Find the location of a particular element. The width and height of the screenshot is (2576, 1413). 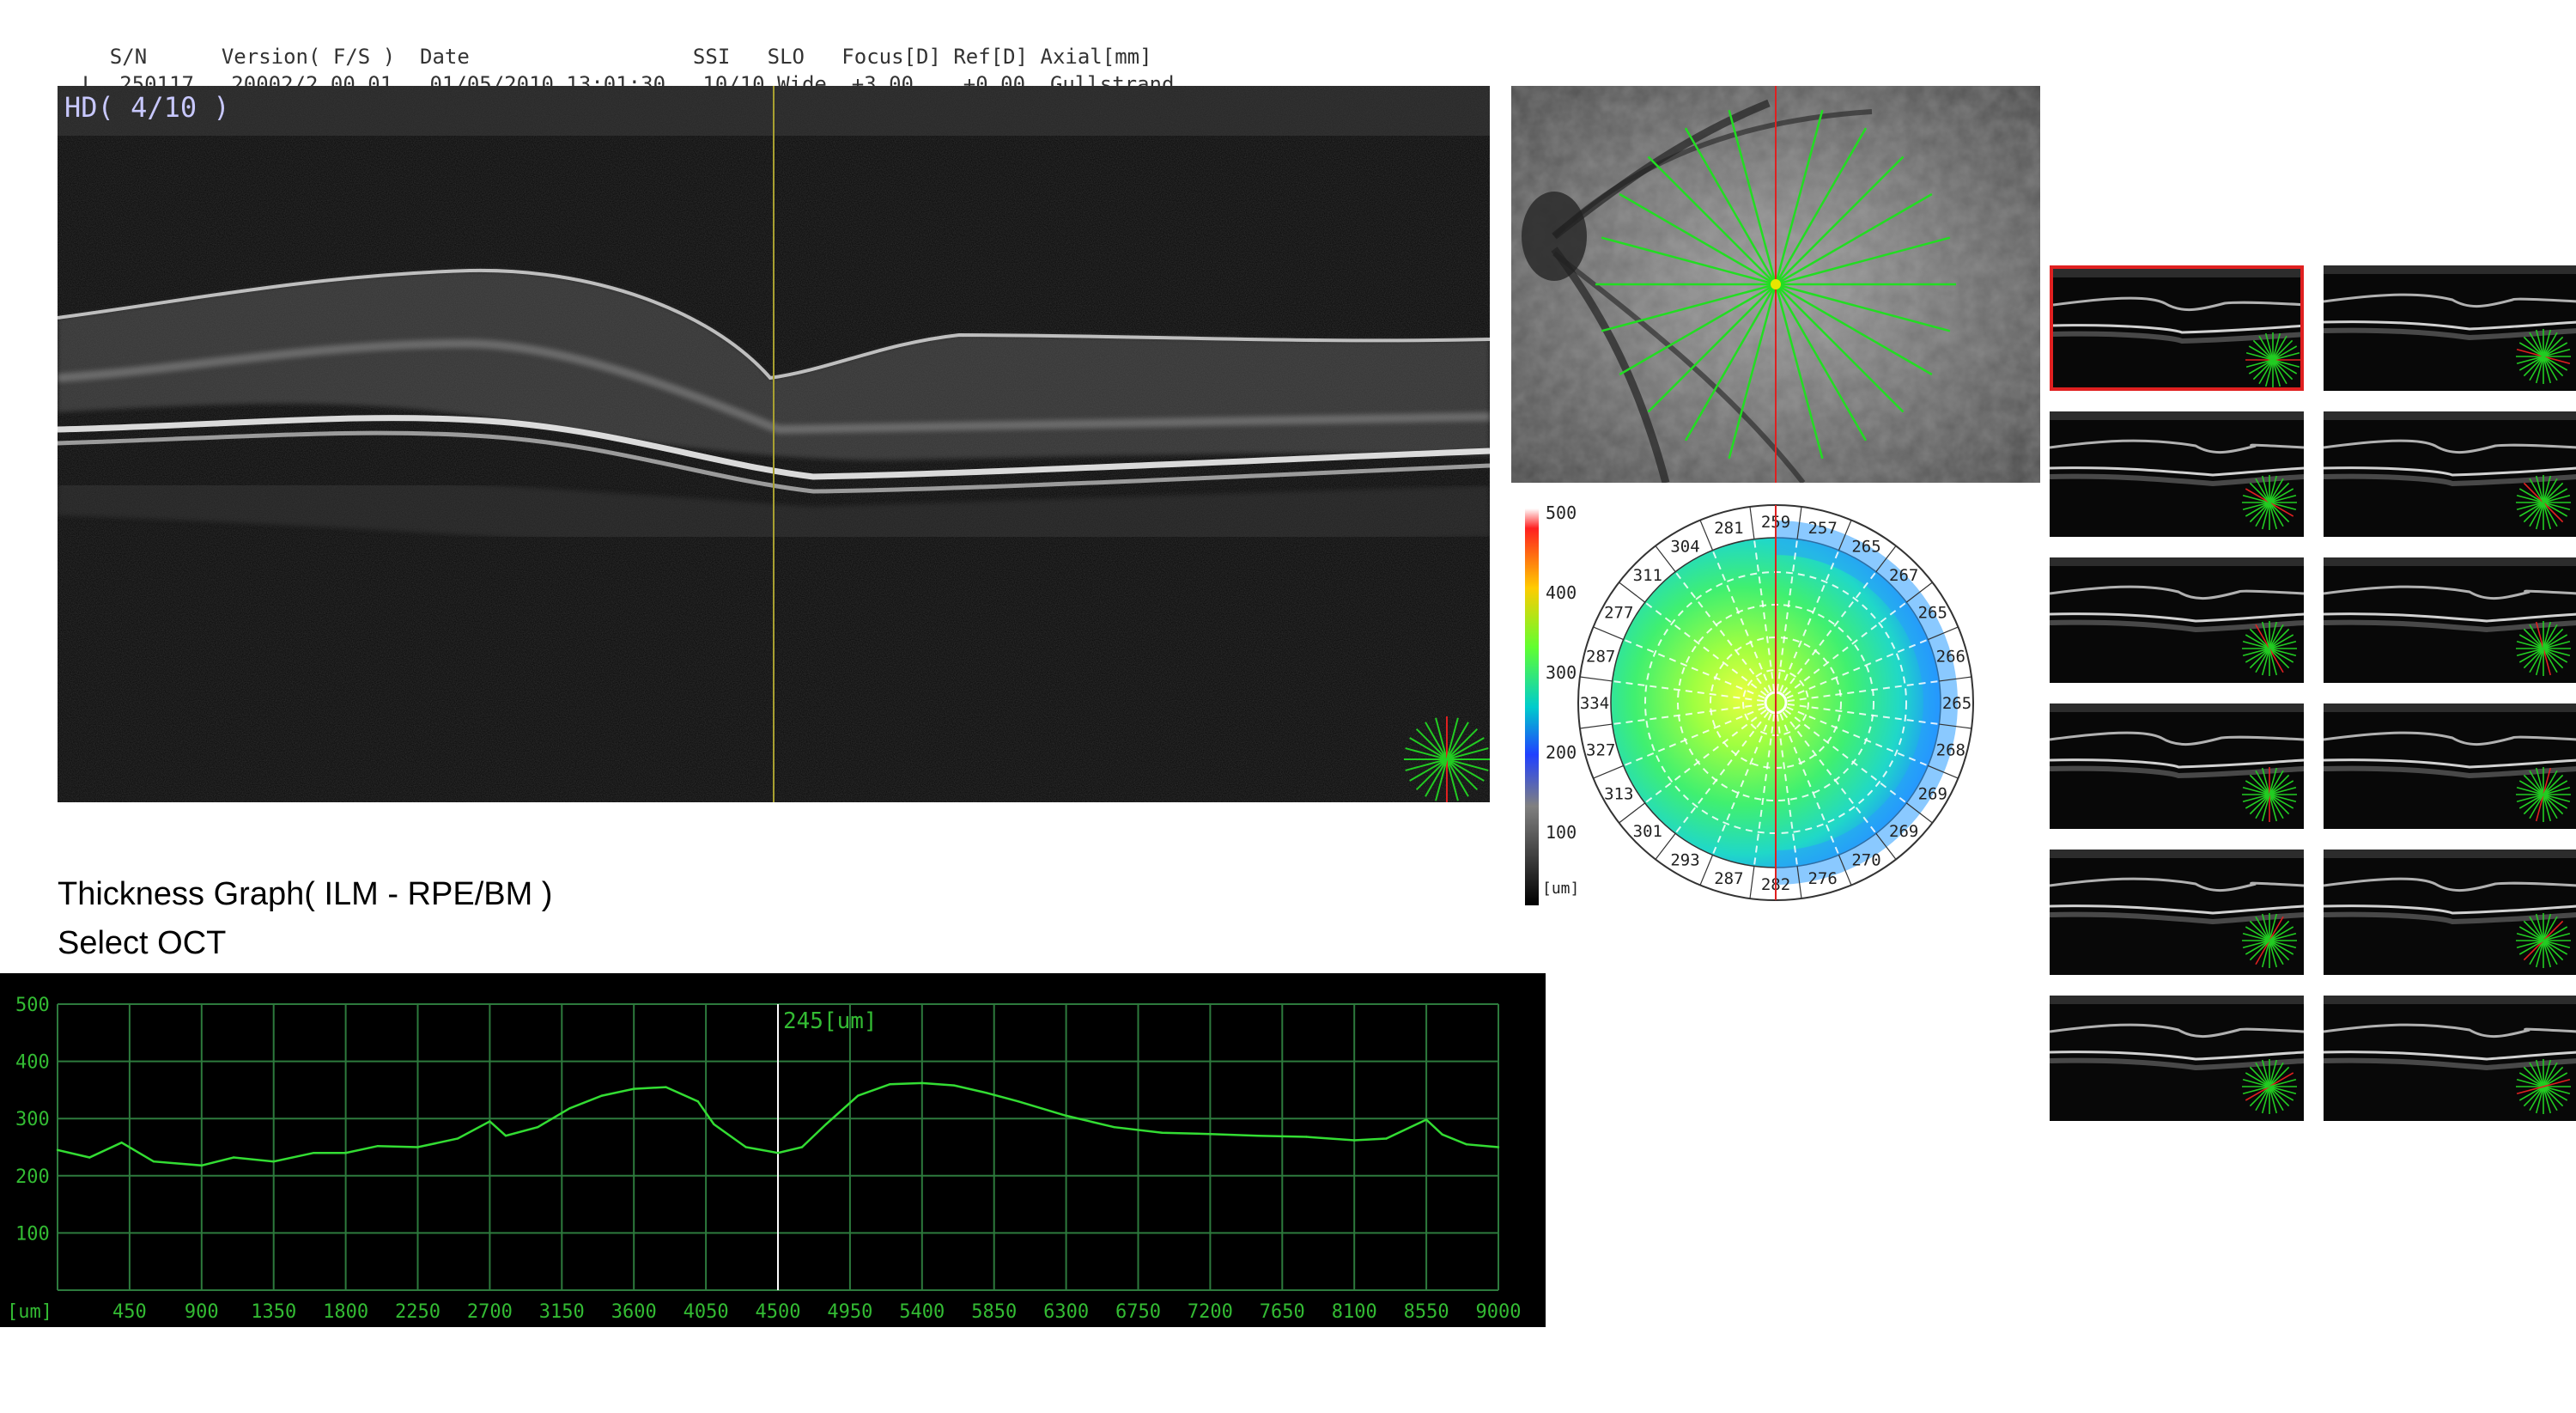

x-tick-label: 6750 is located at coordinates (1138, 1312).